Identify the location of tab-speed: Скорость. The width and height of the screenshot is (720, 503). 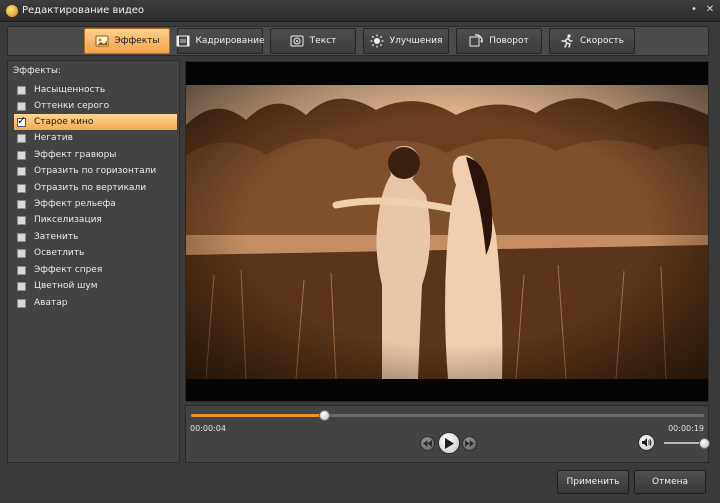
(592, 41).